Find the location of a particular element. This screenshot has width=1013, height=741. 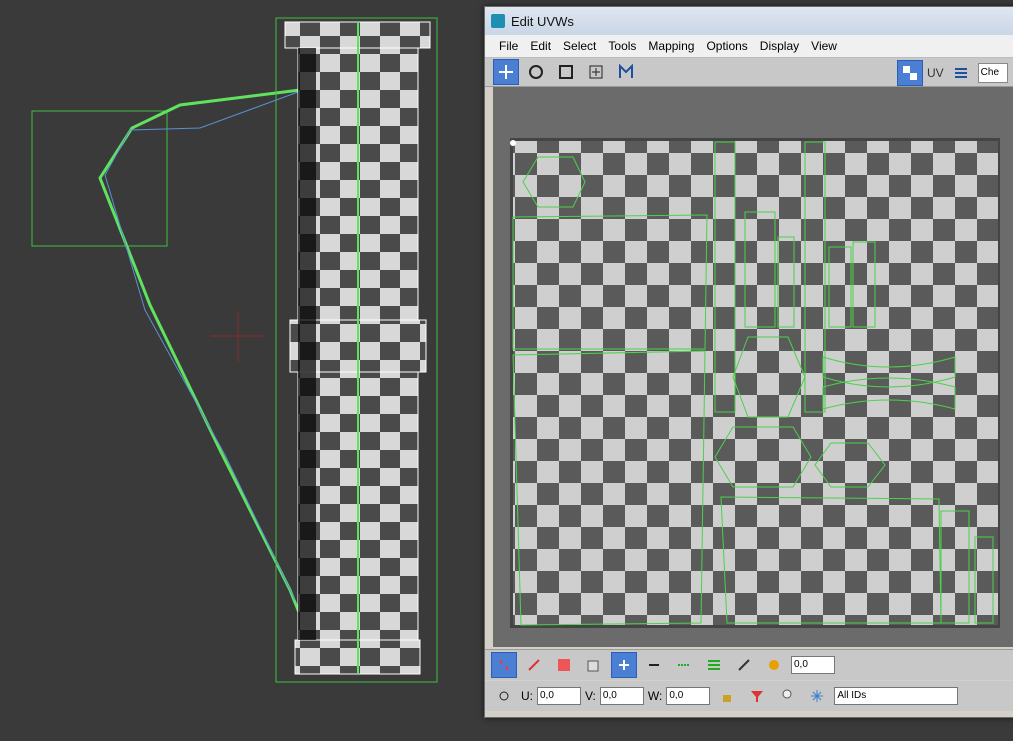

vertex-icon is located at coordinates (504, 665).